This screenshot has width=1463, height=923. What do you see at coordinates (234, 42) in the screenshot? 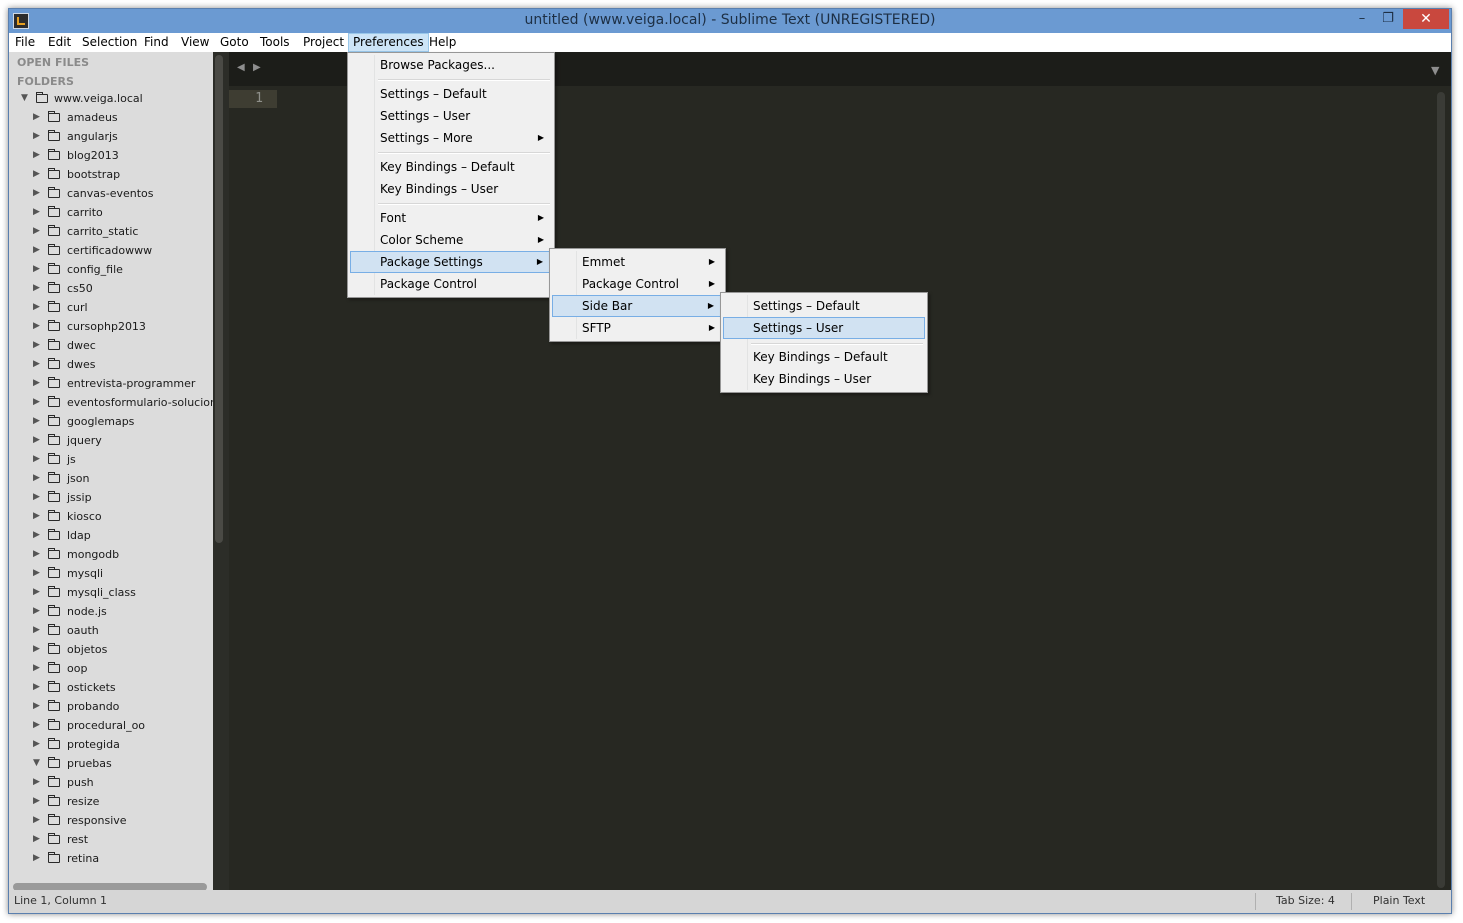
I see `menu-goto: Goto` at bounding box center [234, 42].